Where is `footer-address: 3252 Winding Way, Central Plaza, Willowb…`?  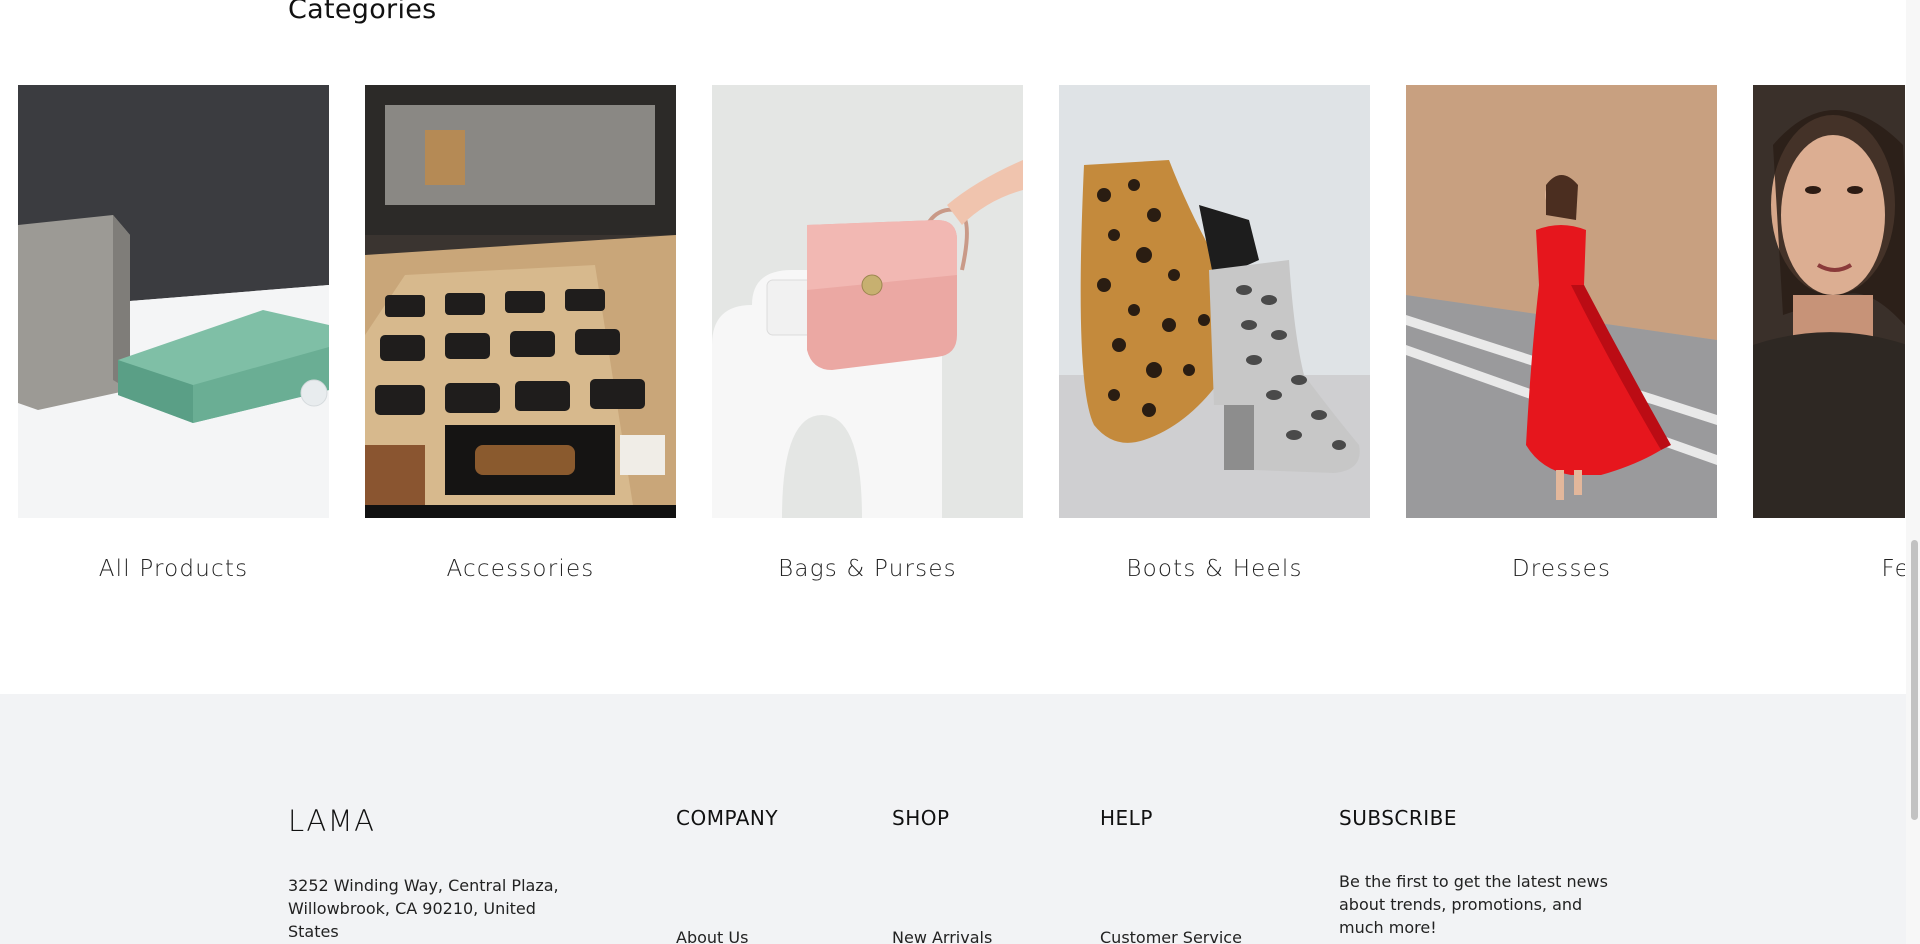 footer-address: 3252 Winding Way, Central Plaza, Willowb… is located at coordinates (423, 908).